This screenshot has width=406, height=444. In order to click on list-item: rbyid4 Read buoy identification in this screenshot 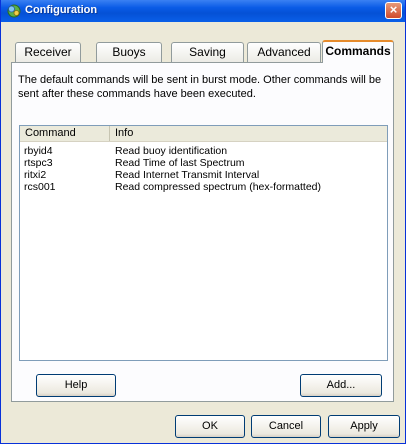, I will do `click(203, 151)`.